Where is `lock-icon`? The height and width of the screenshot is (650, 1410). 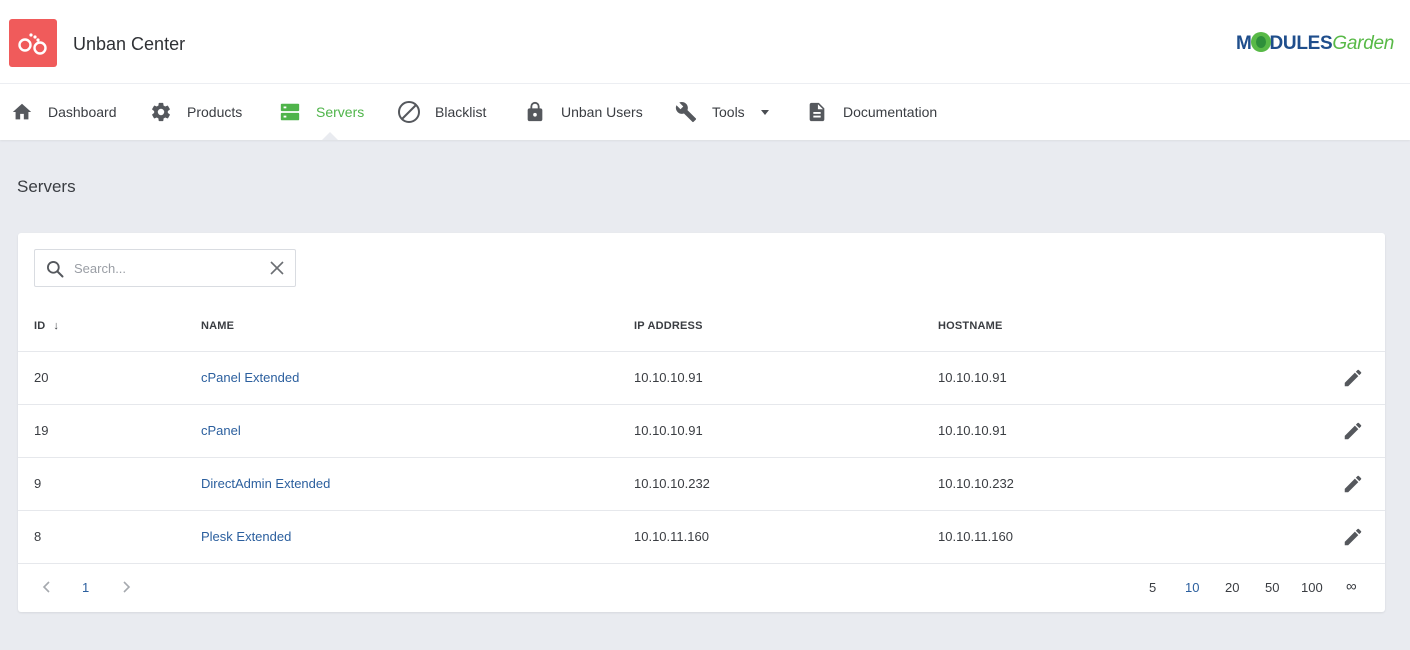
lock-icon is located at coordinates (535, 112).